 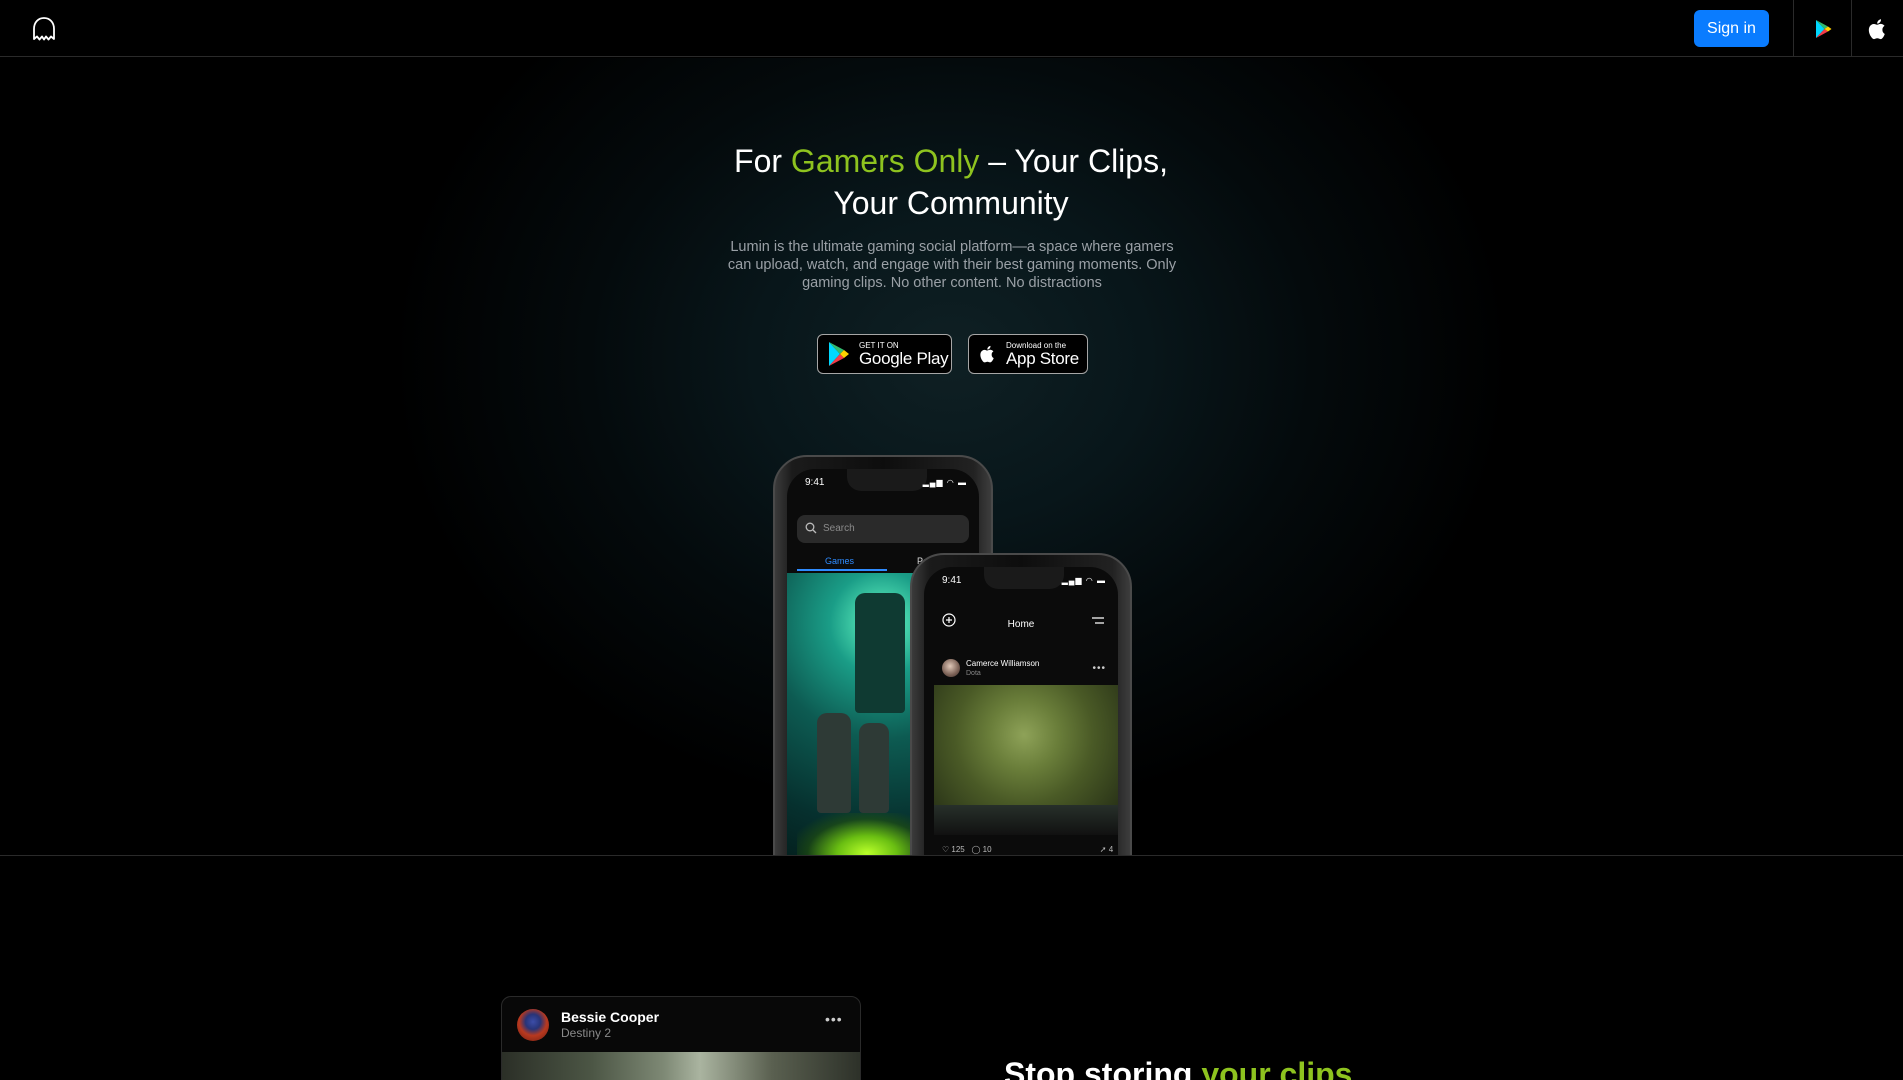 What do you see at coordinates (1103, 849) in the screenshot?
I see `share-icon: ➚` at bounding box center [1103, 849].